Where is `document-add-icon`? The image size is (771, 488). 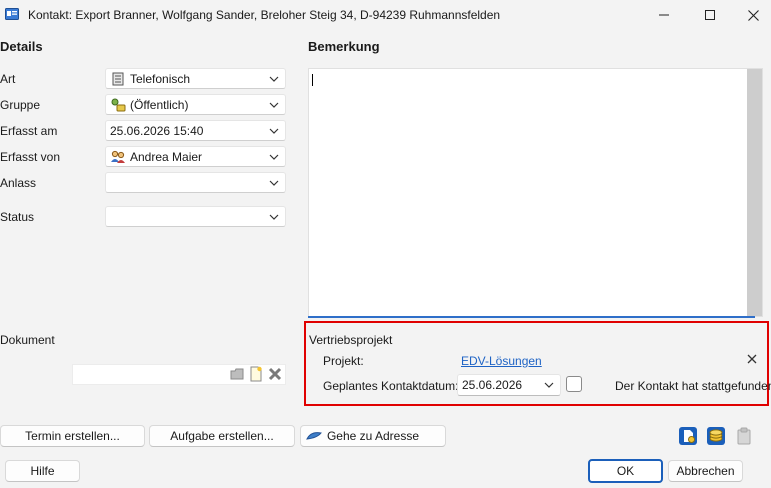 document-add-icon is located at coordinates (688, 436).